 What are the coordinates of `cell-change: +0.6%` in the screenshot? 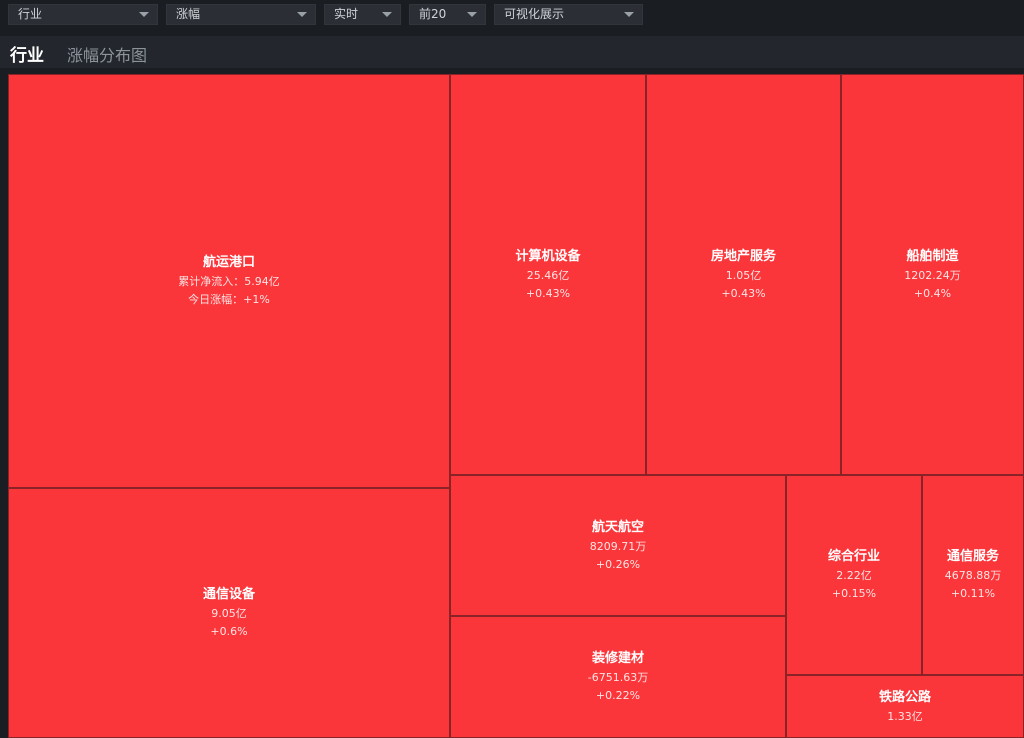 It's located at (229, 631).